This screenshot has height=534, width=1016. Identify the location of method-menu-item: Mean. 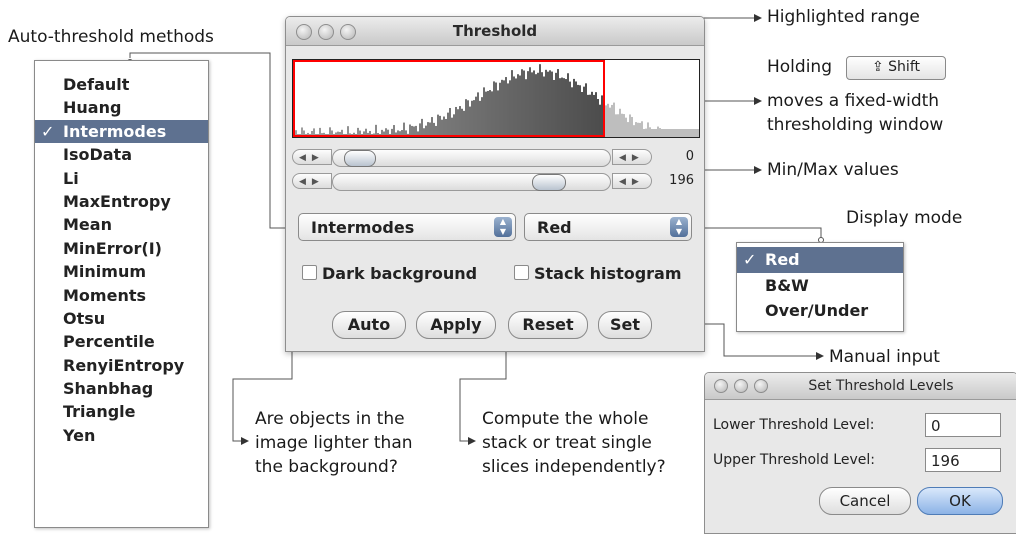
(121, 224).